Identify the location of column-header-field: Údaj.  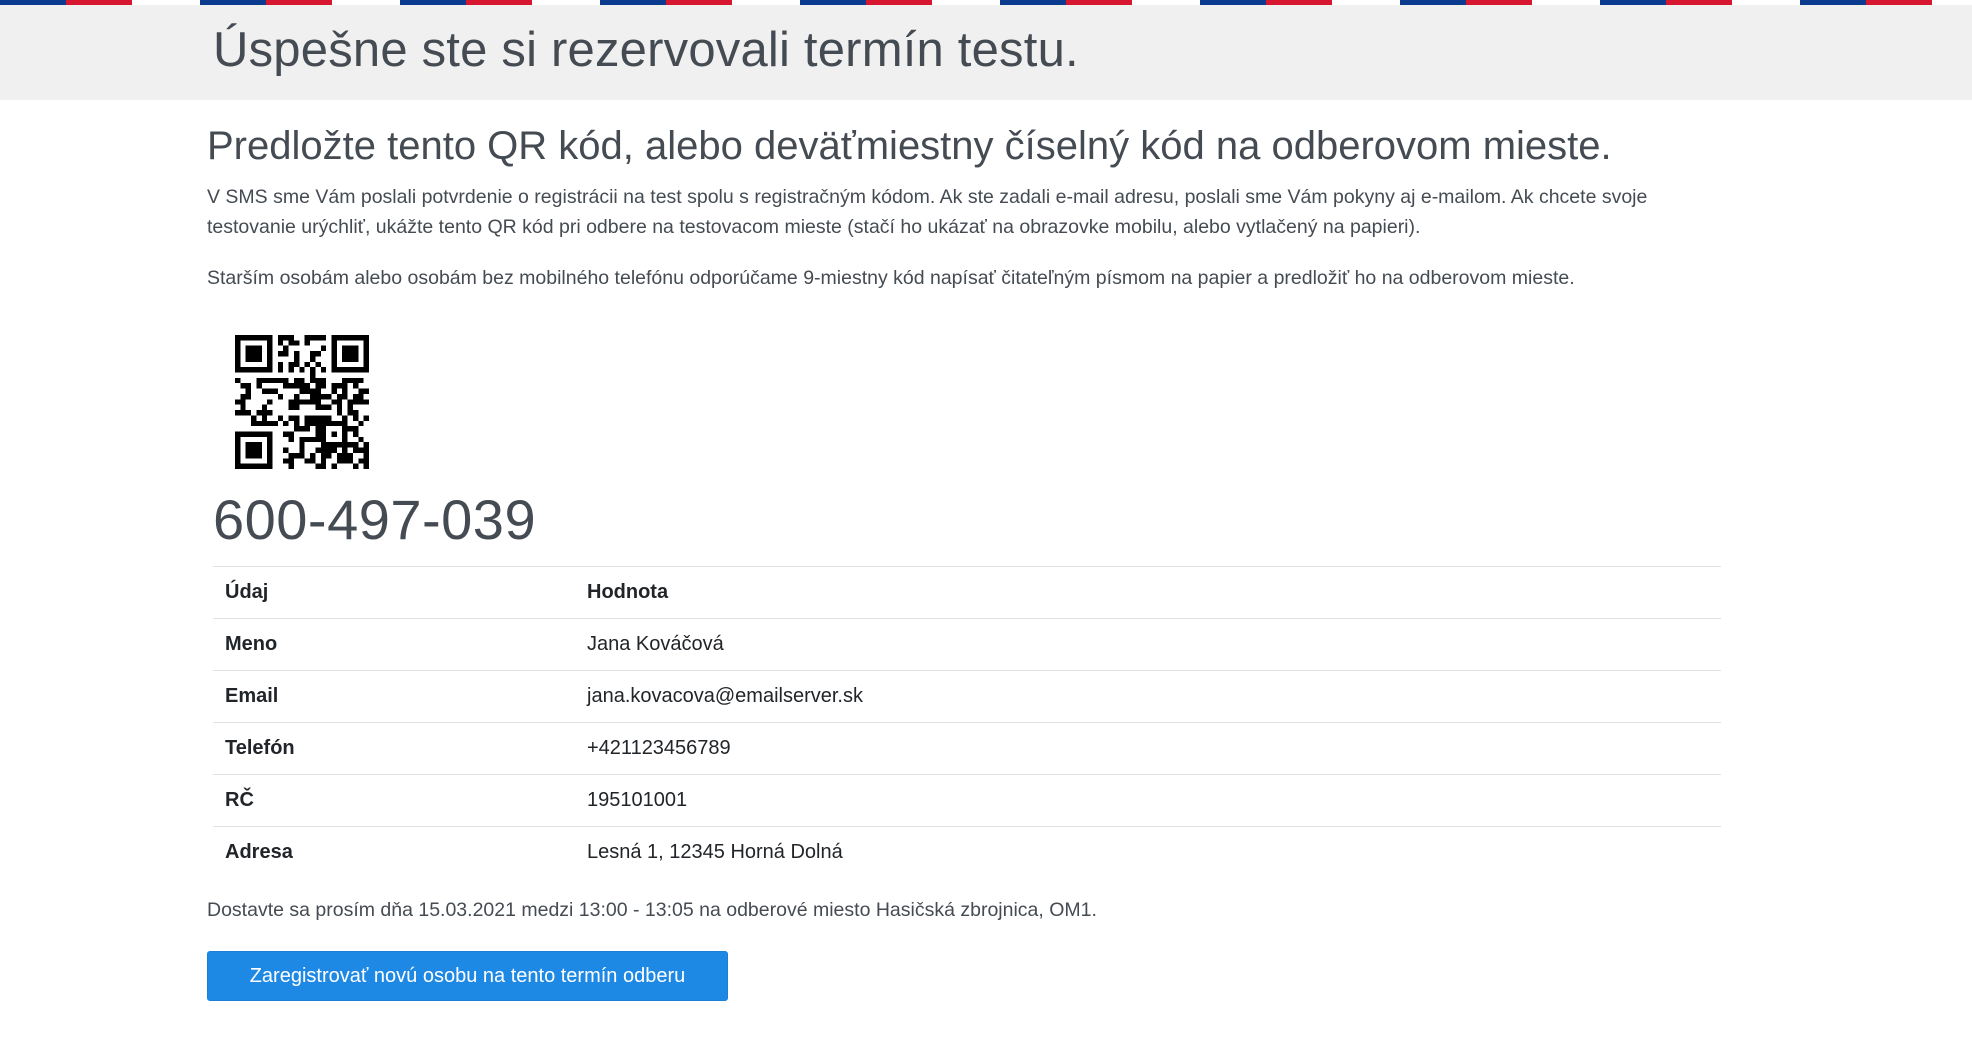
(247, 592).